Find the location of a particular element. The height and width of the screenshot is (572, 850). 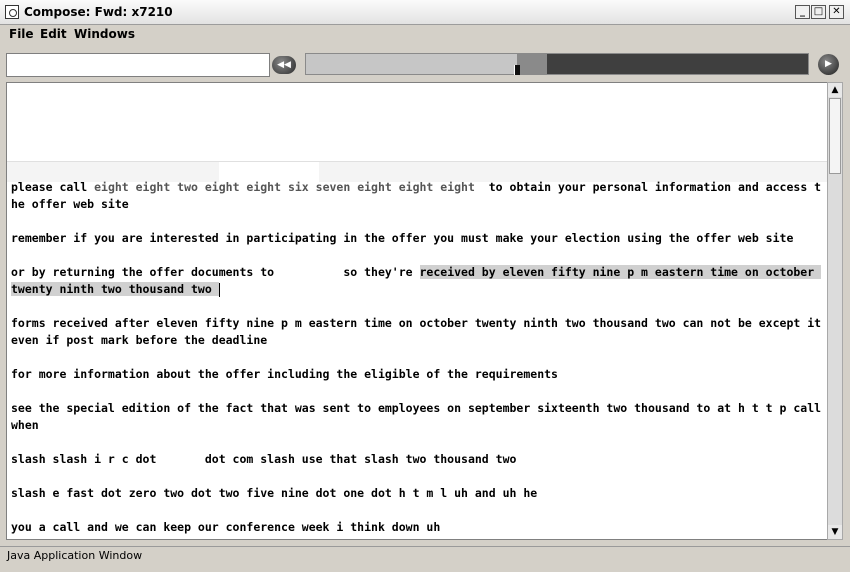

title-bar: Compose: Fwd: x7210 _ □ ✕ is located at coordinates (425, 12).